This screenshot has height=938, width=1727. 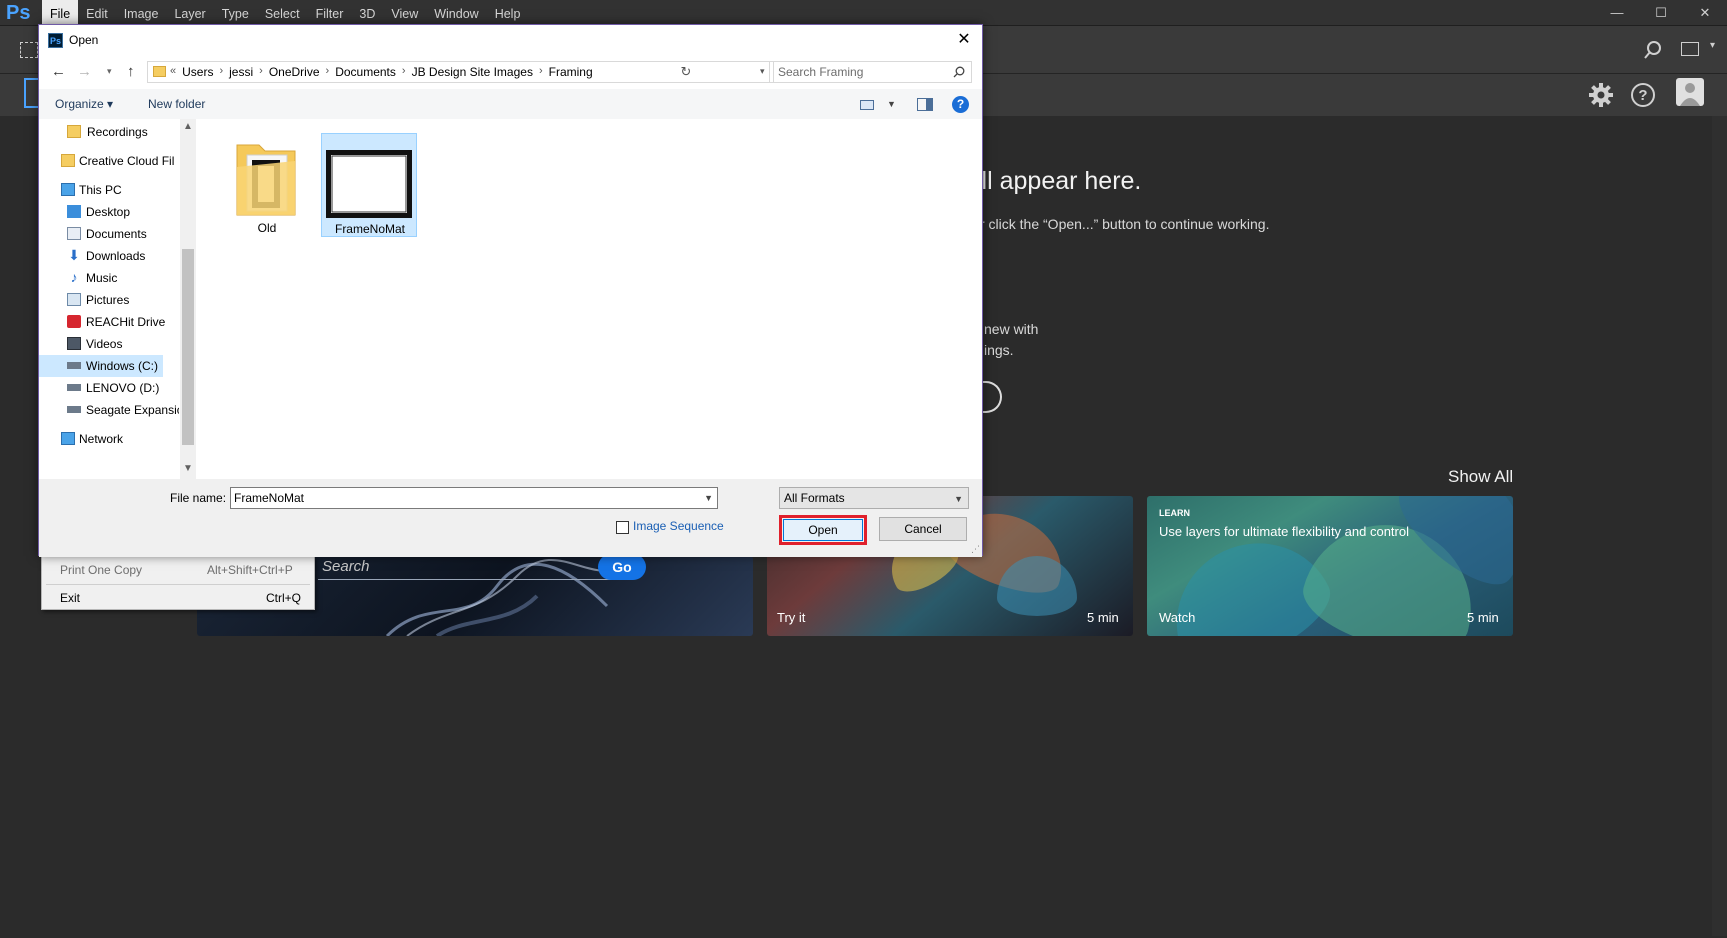 I want to click on menu-item-print-one-copy: Print One Copy Alt+Shift+Ctrl+P, so click(x=178, y=570).